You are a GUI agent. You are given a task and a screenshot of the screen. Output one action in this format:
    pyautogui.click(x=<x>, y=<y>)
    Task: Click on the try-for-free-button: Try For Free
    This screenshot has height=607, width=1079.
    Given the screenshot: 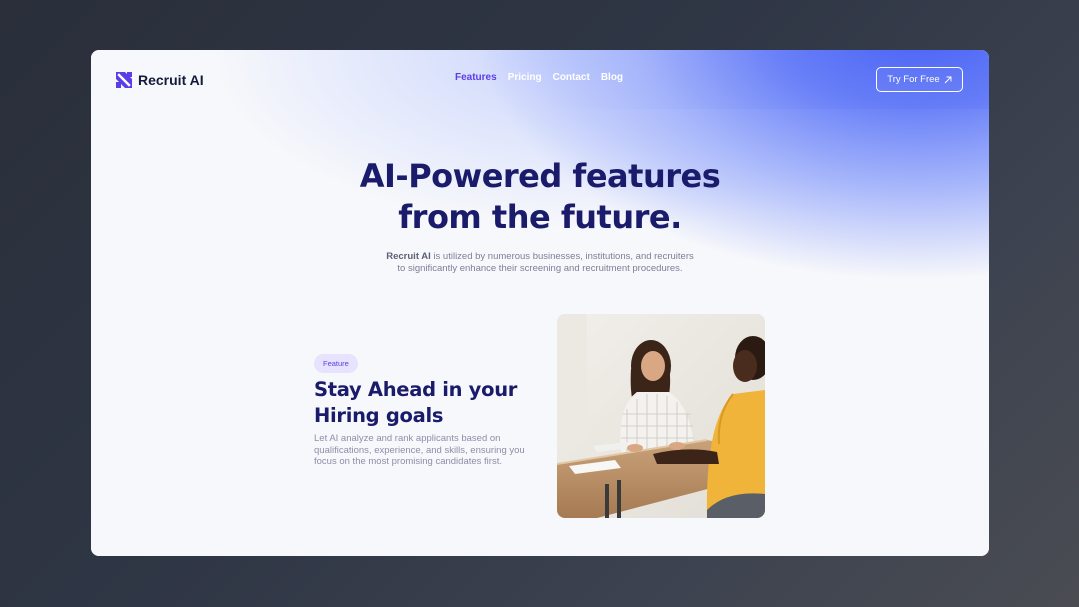 What is the action you would take?
    pyautogui.click(x=919, y=79)
    